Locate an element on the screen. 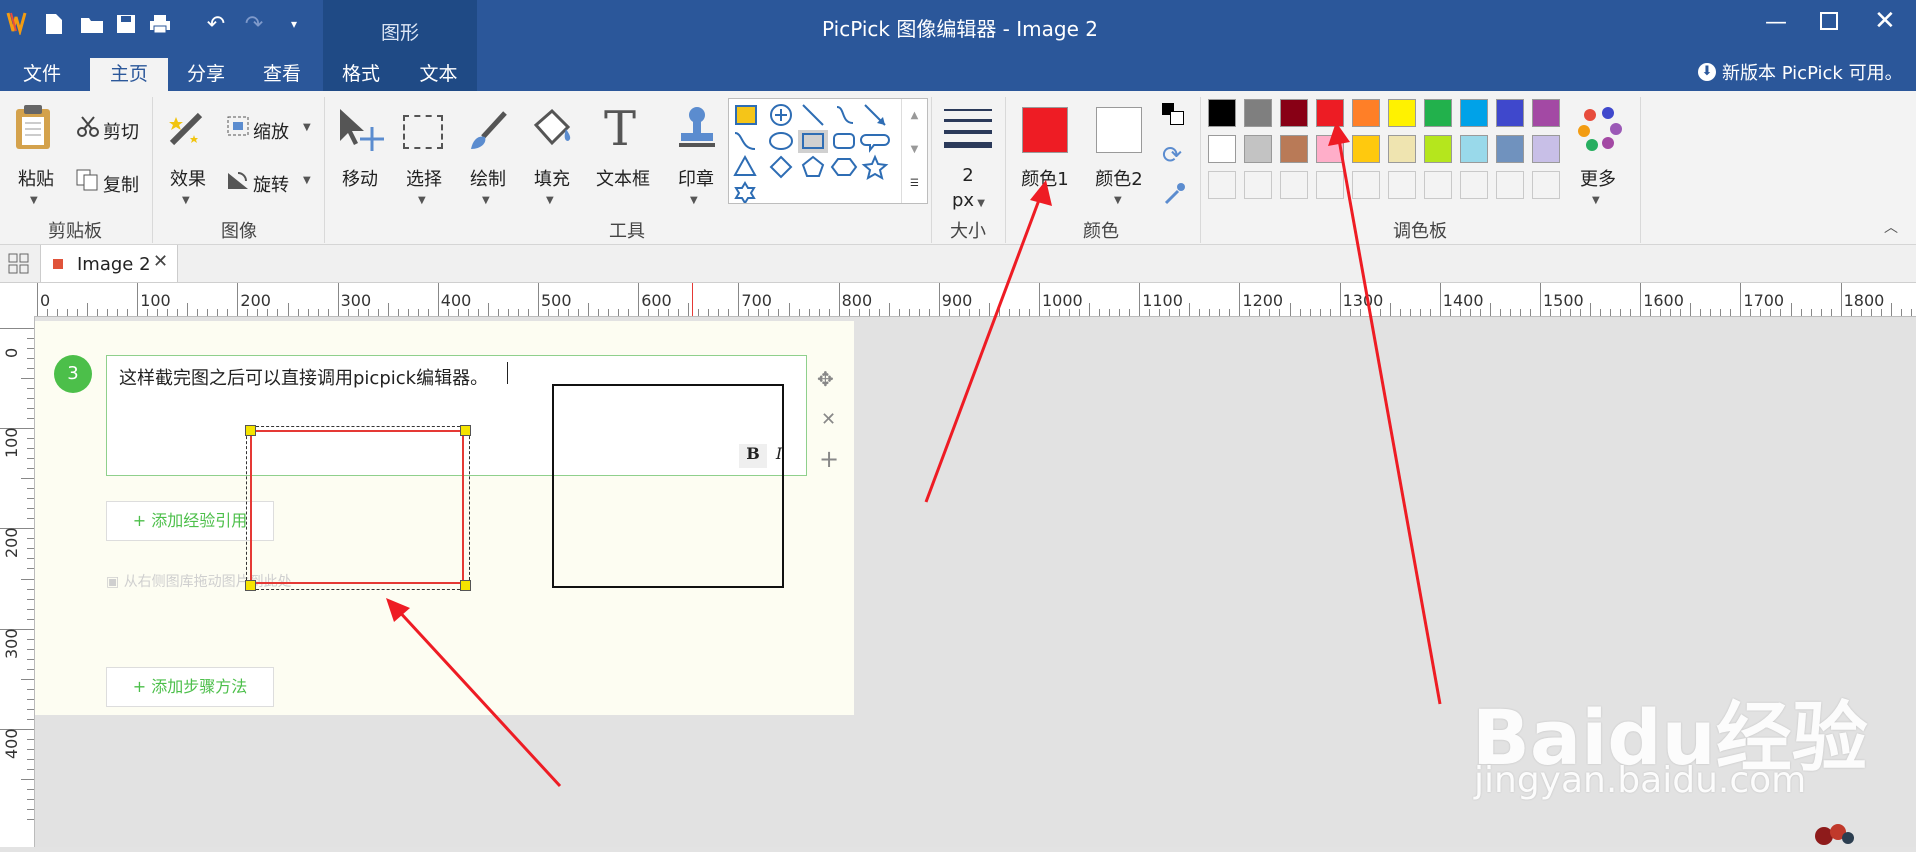 The width and height of the screenshot is (1916, 852). arrow-to-color1 is located at coordinates (984, 347).